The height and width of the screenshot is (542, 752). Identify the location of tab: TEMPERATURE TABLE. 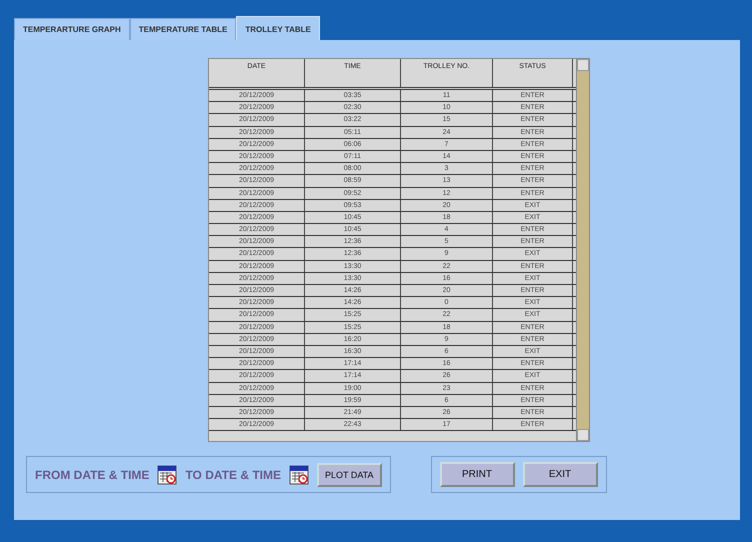
(183, 29).